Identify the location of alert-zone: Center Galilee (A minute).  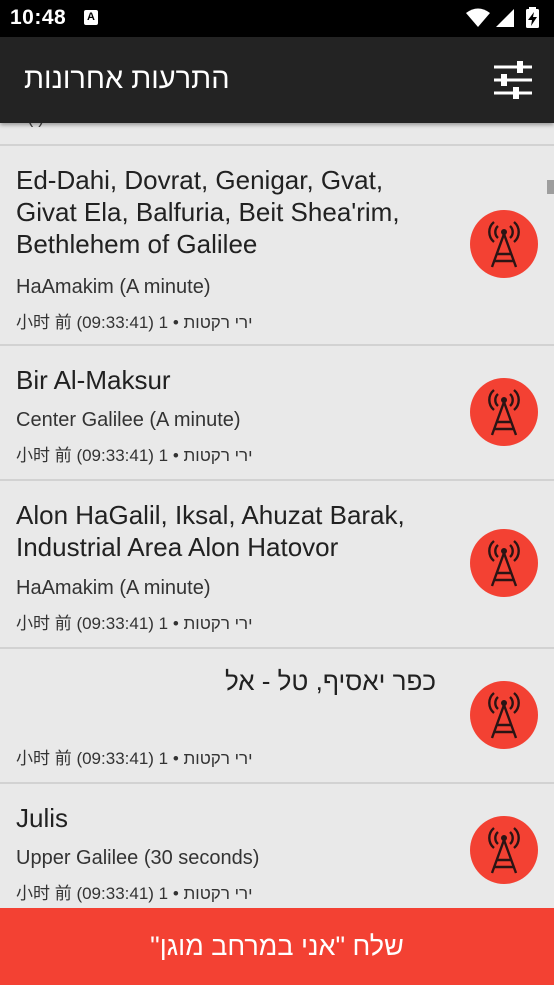
(128, 420).